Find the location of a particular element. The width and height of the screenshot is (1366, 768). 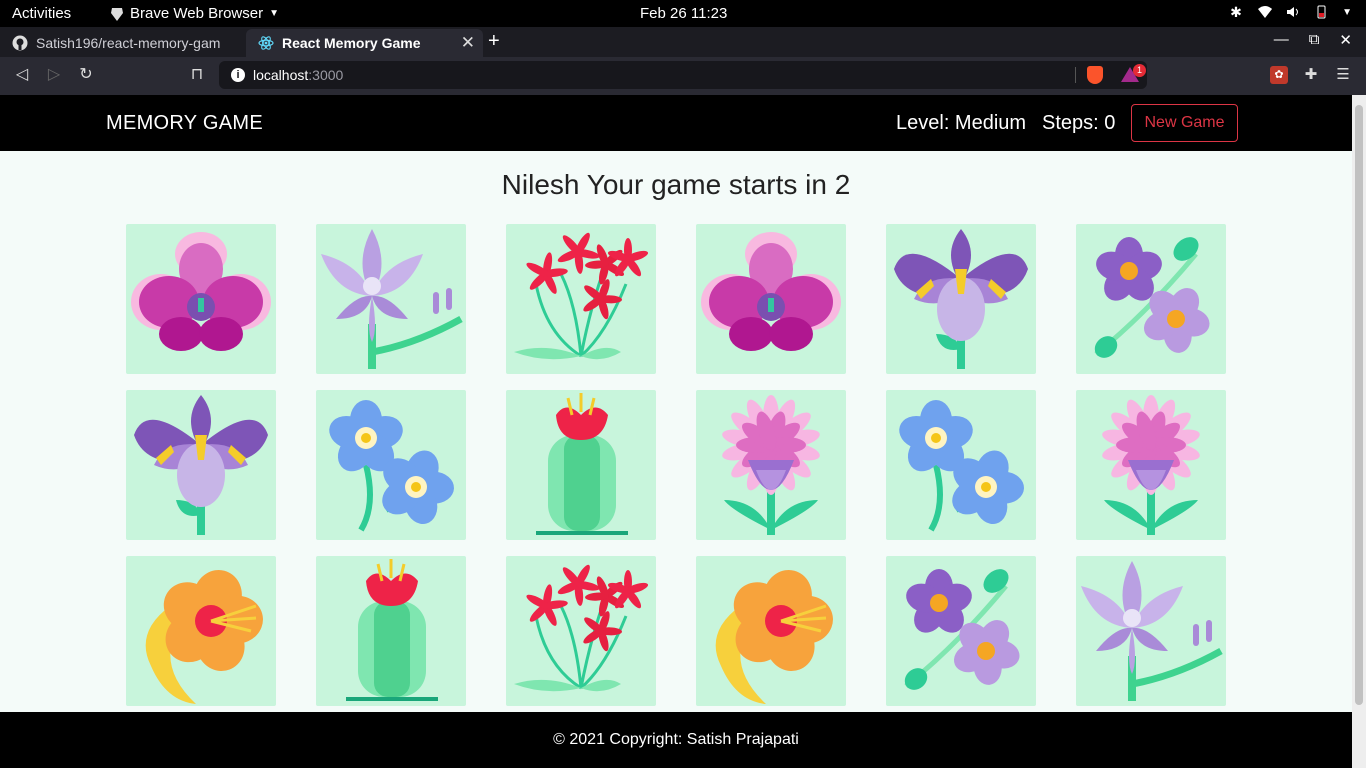

site-info-icon: i is located at coordinates (238, 75).